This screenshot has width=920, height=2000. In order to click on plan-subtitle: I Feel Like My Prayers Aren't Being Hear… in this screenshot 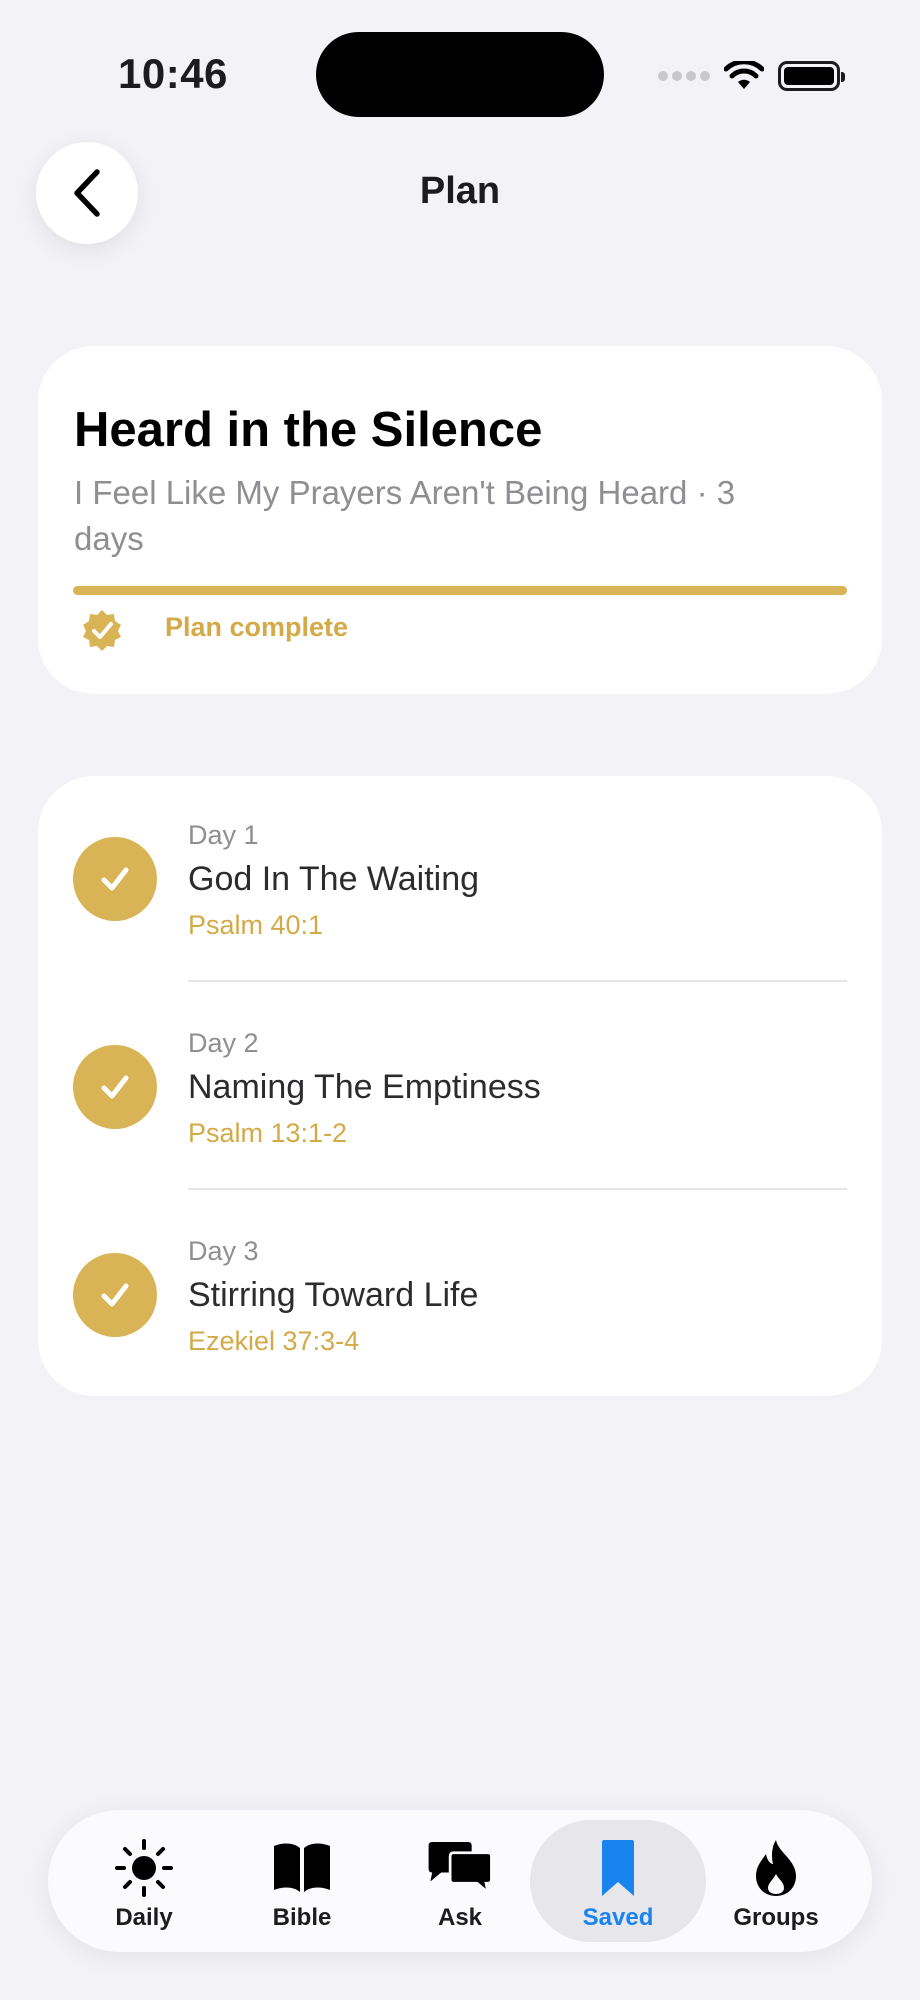, I will do `click(405, 515)`.